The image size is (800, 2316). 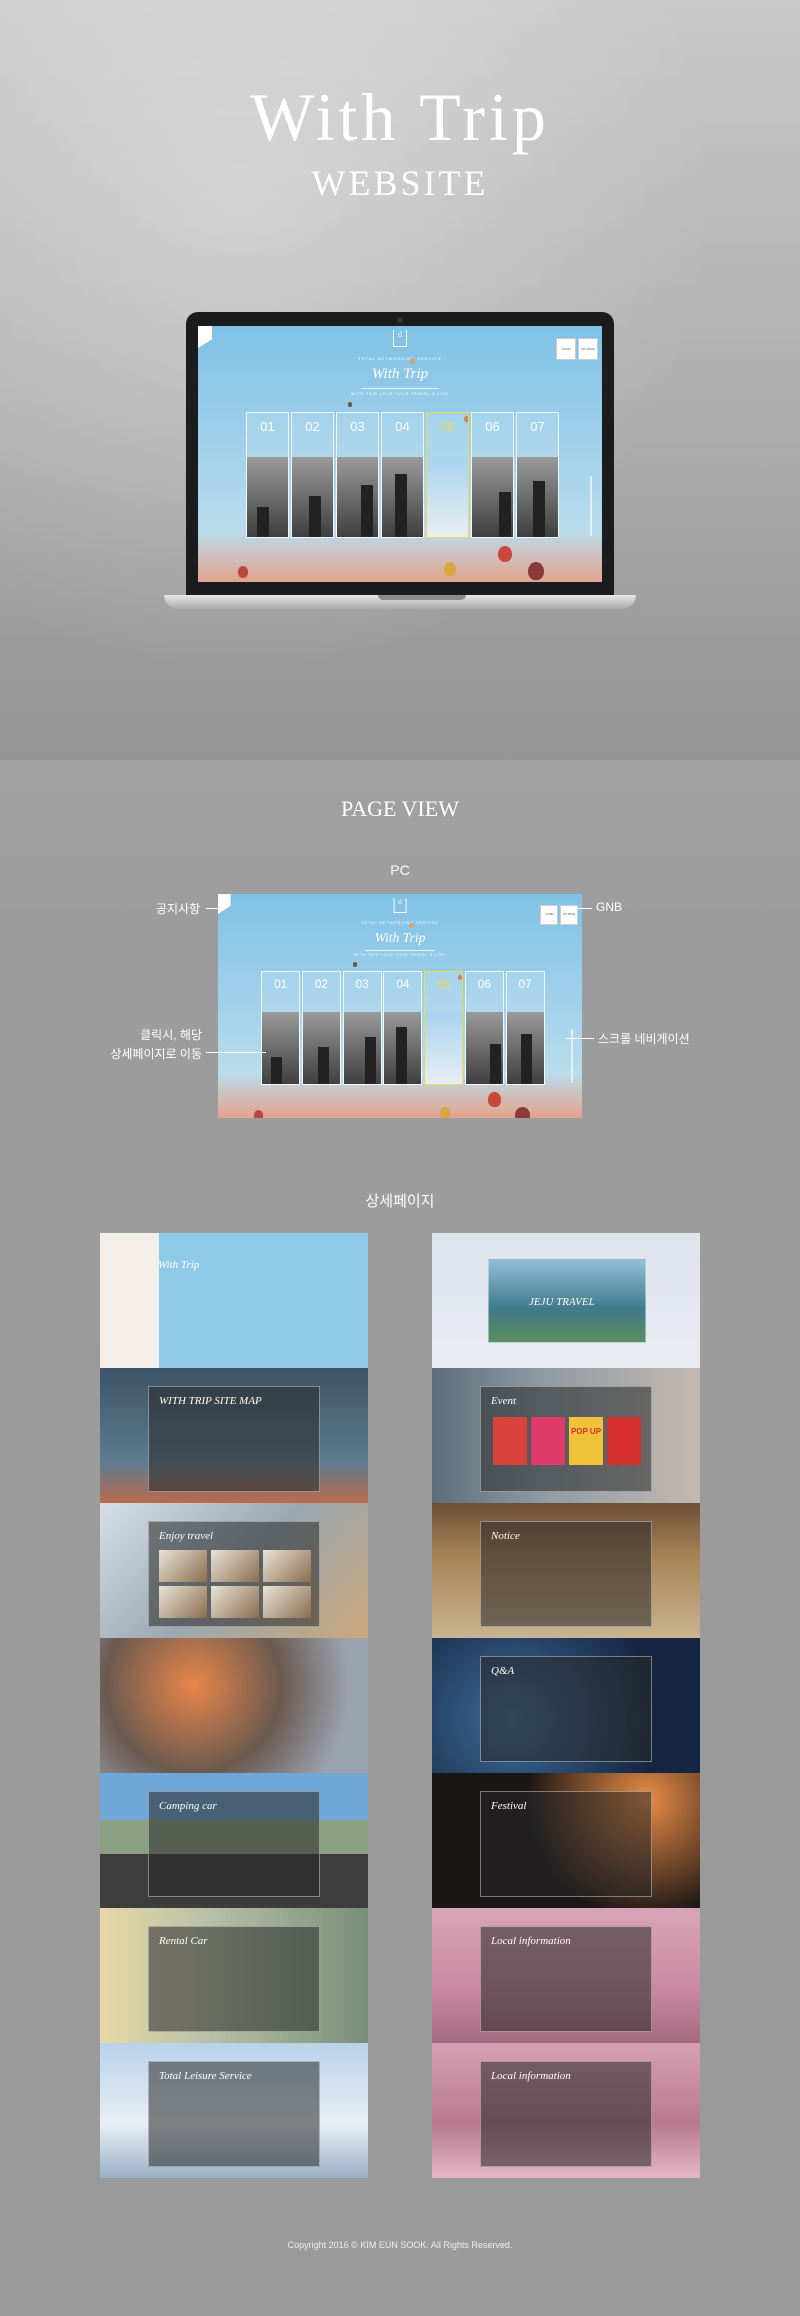 What do you see at coordinates (400, 870) in the screenshot?
I see `pc-label: PC` at bounding box center [400, 870].